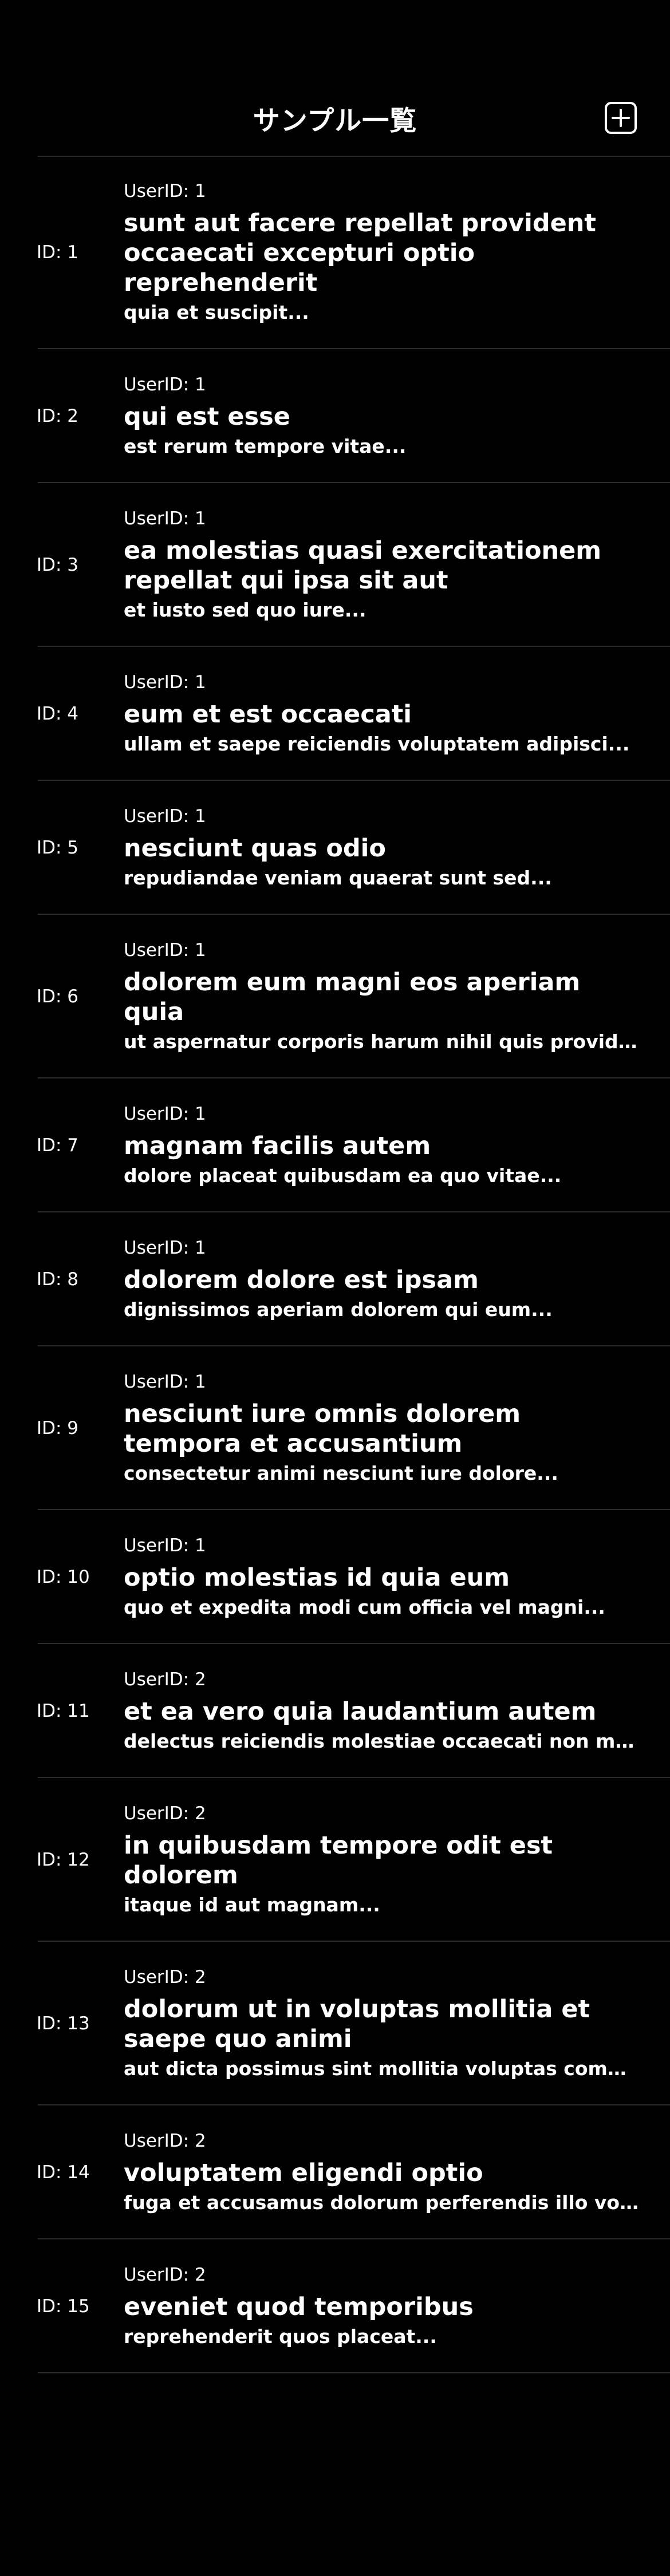 The image size is (670, 2576). I want to click on page-title: サンプル一覧, so click(335, 121).